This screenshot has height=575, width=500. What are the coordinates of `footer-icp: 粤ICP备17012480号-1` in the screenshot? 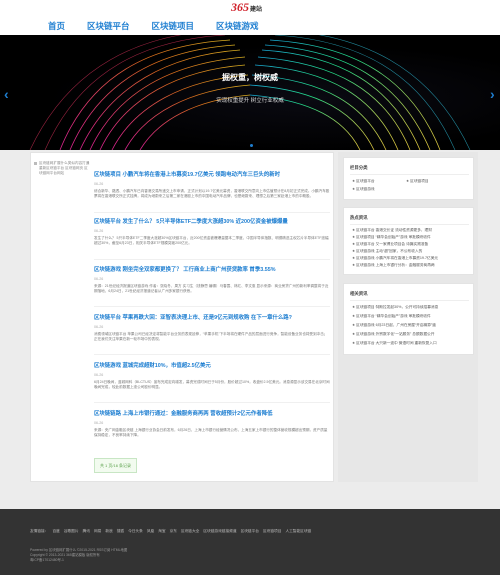 It's located at (78, 560).